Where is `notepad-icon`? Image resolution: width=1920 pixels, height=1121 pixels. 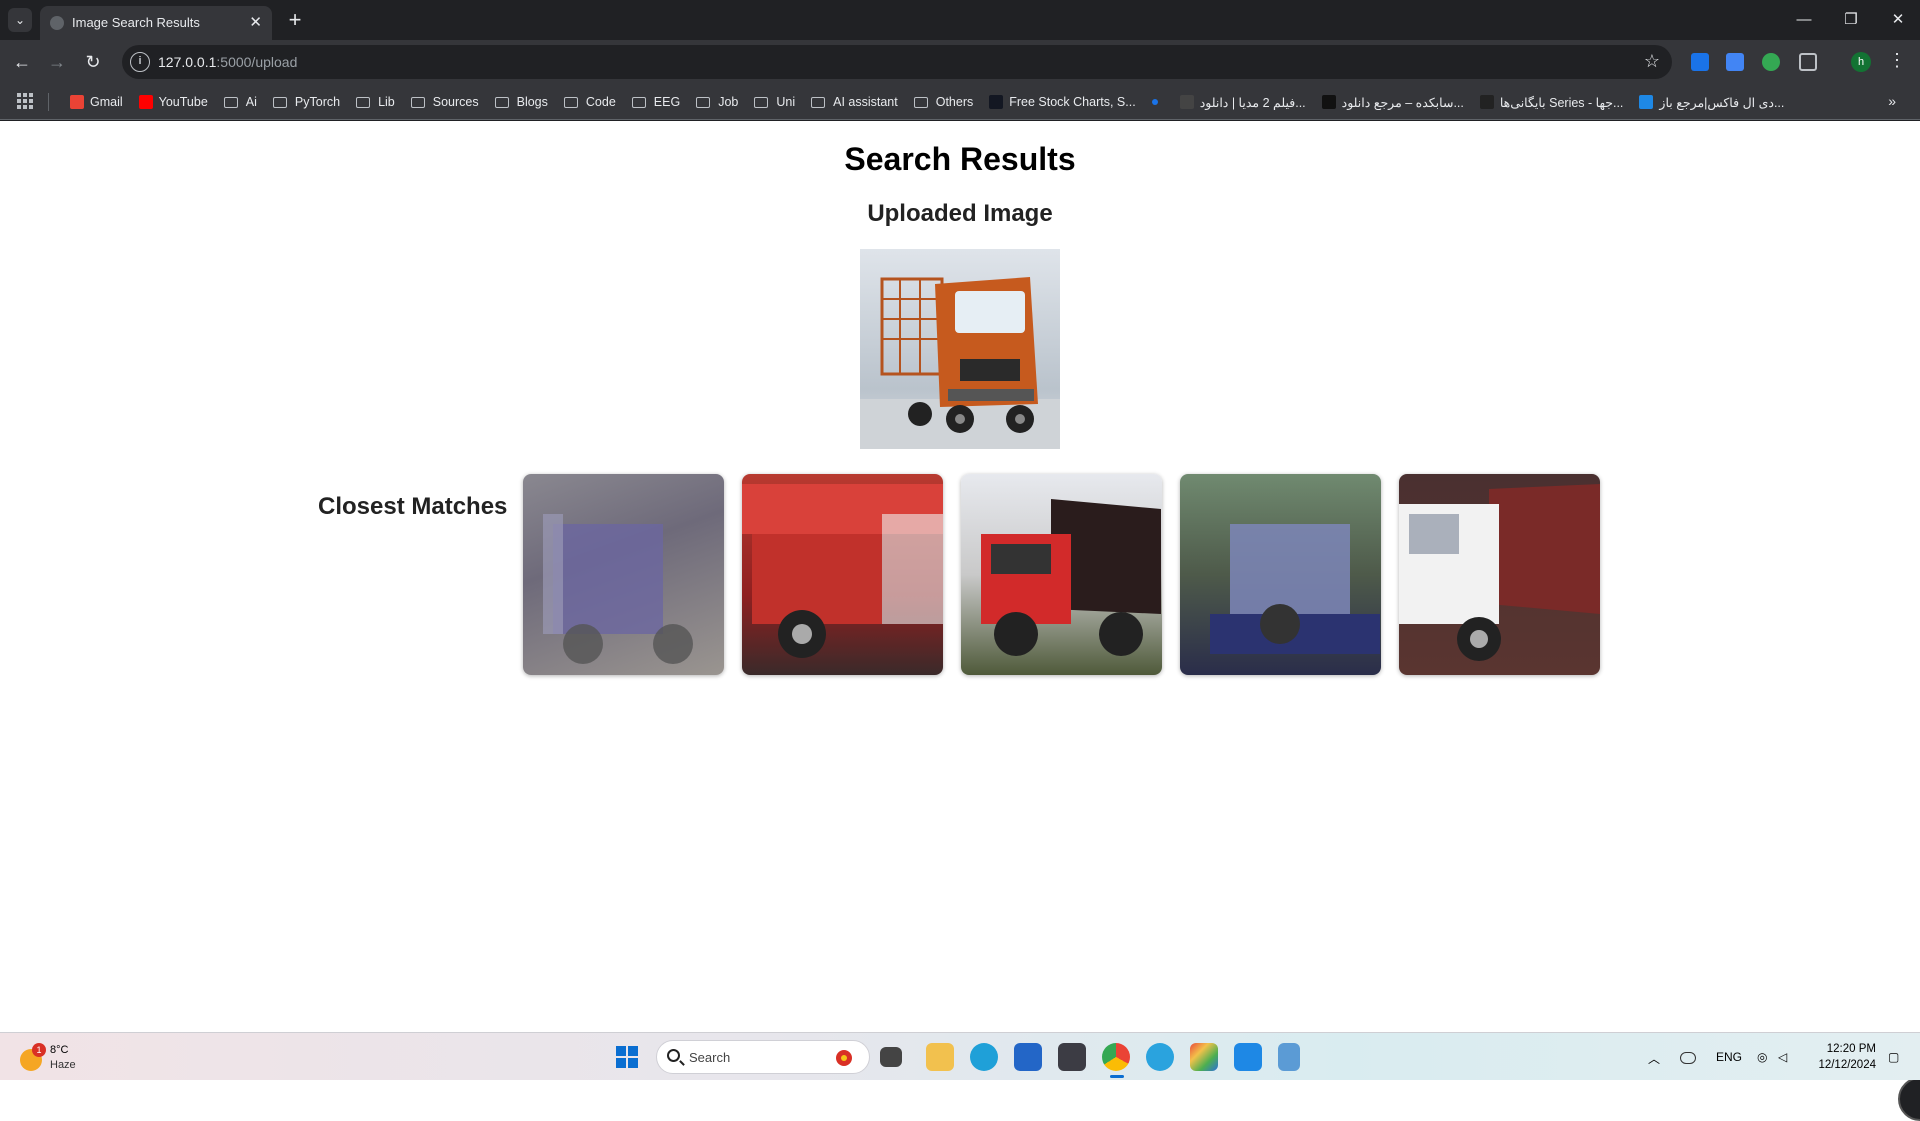
notepad-icon is located at coordinates (1289, 1057).